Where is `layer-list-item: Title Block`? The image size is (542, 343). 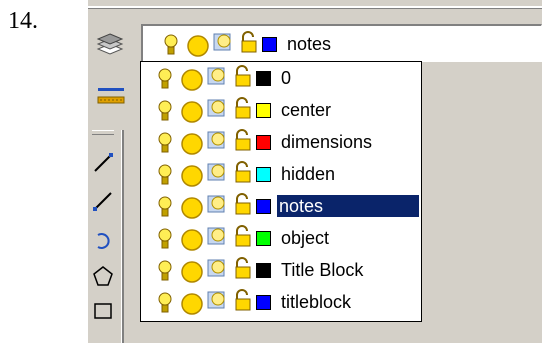 layer-list-item: Title Block is located at coordinates (281, 270).